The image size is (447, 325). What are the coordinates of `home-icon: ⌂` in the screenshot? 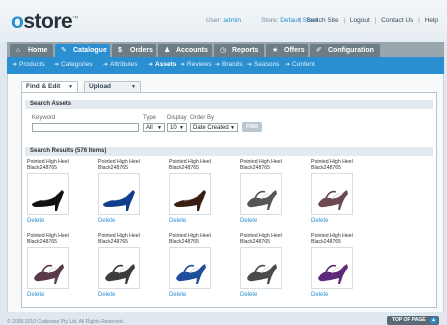 It's located at (18, 50).